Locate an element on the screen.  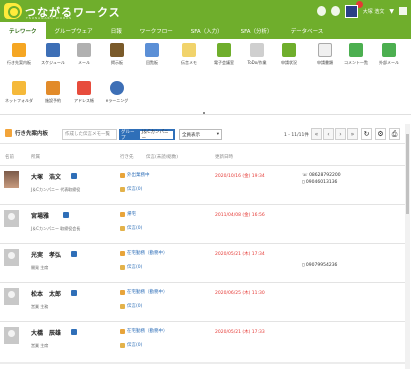
prev-page-button: ‹ is located at coordinates (328, 134).